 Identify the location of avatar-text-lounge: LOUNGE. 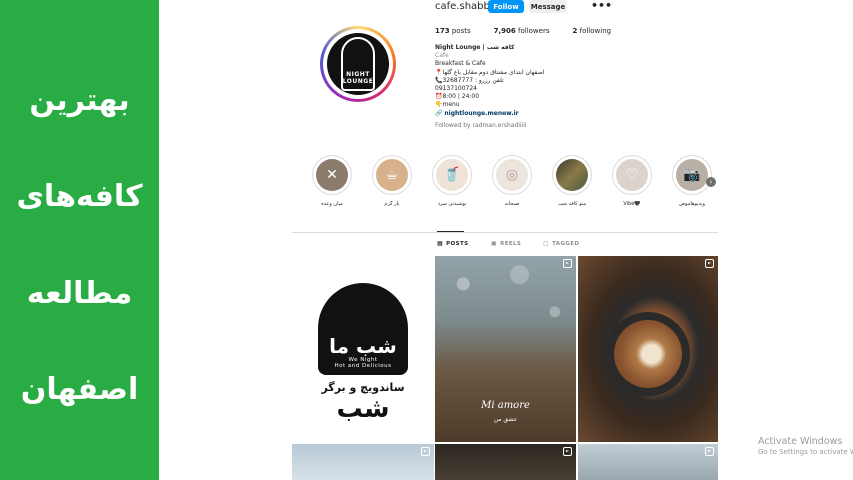
(358, 81).